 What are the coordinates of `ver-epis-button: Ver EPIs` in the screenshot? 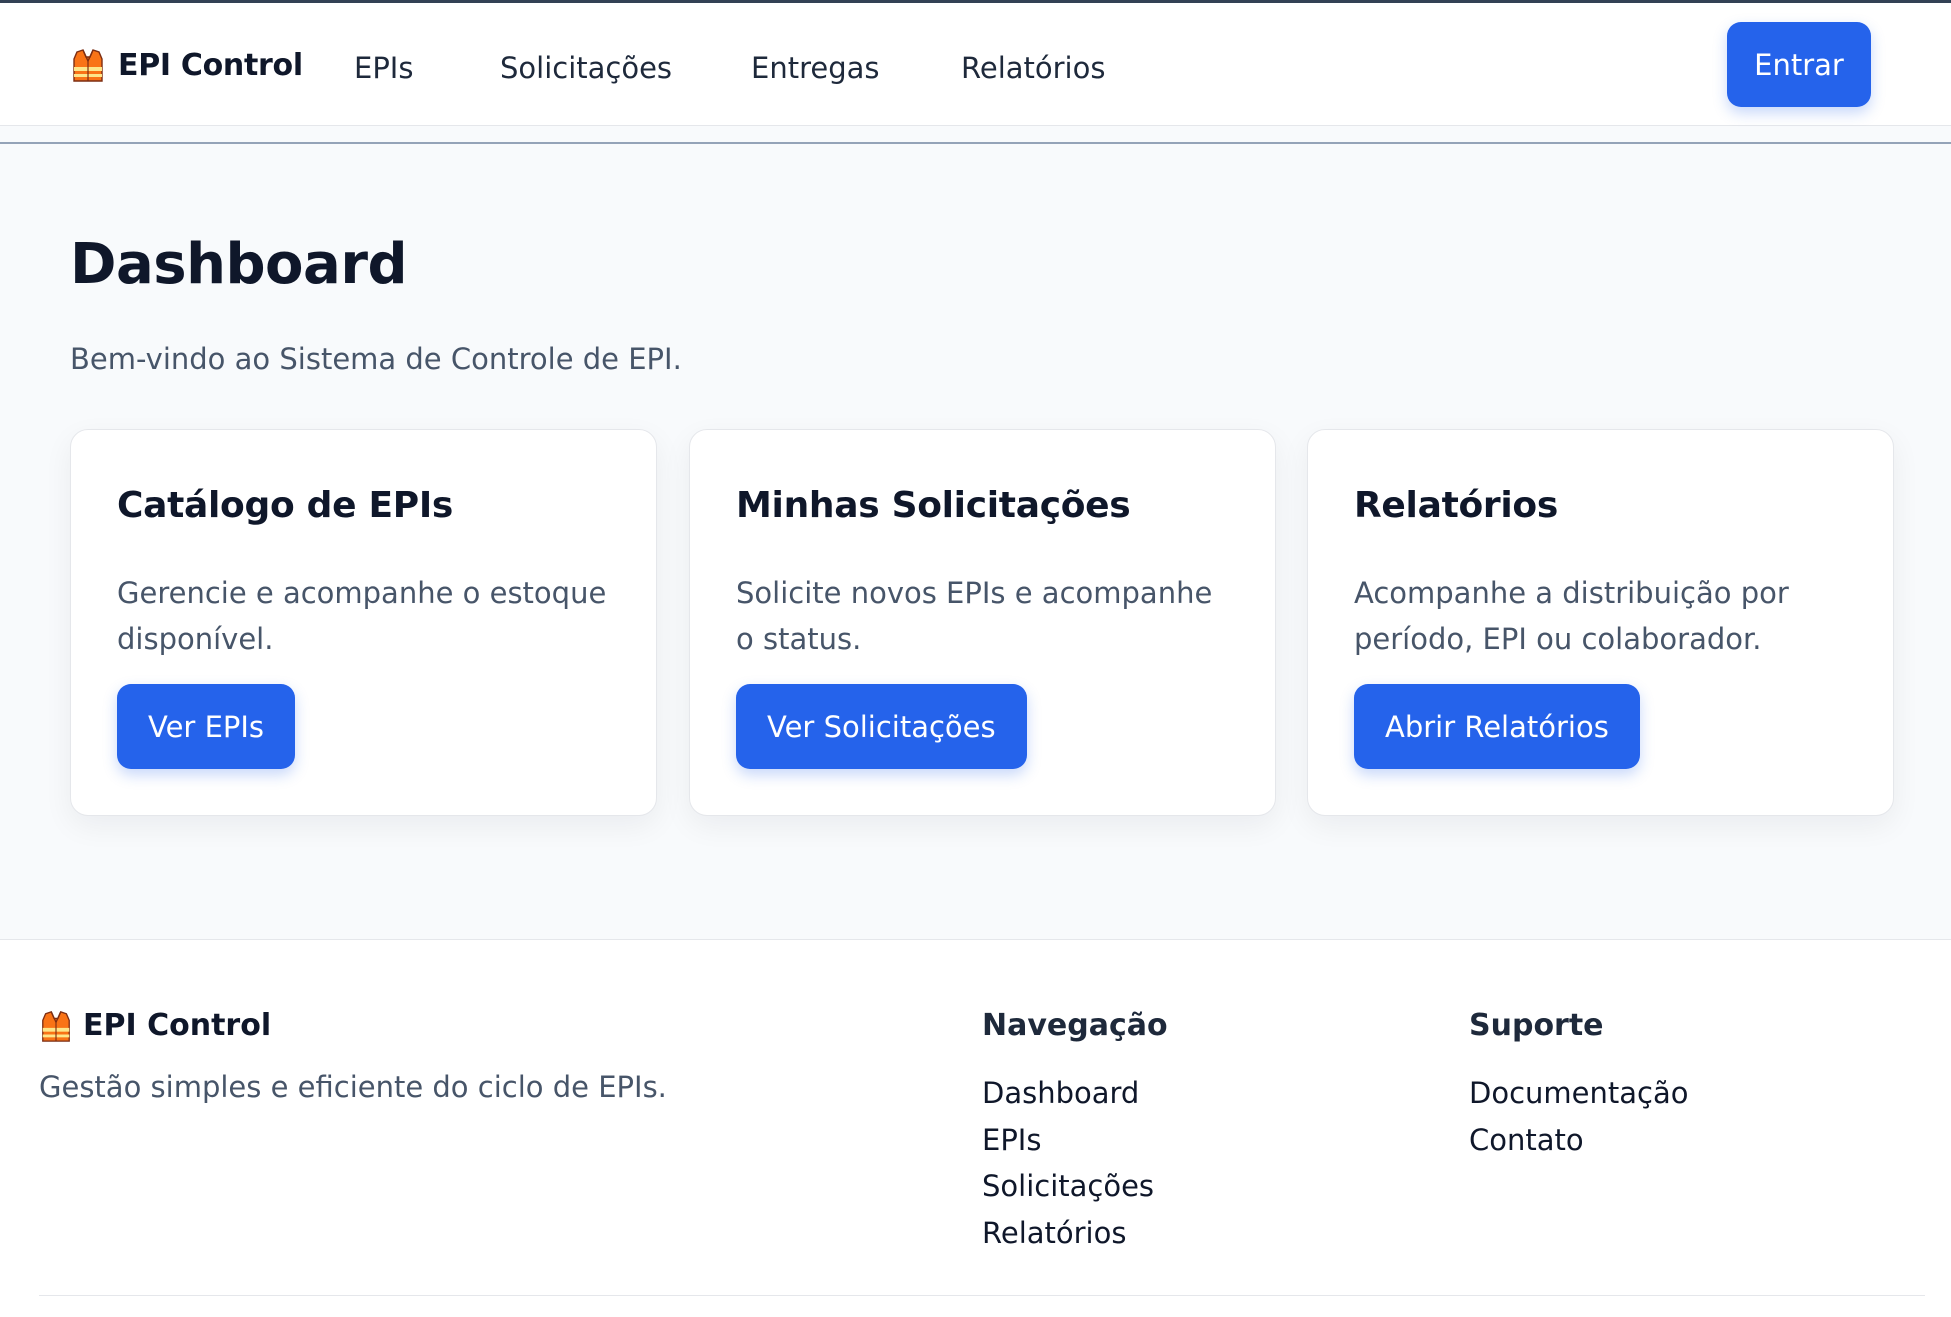 It's located at (206, 726).